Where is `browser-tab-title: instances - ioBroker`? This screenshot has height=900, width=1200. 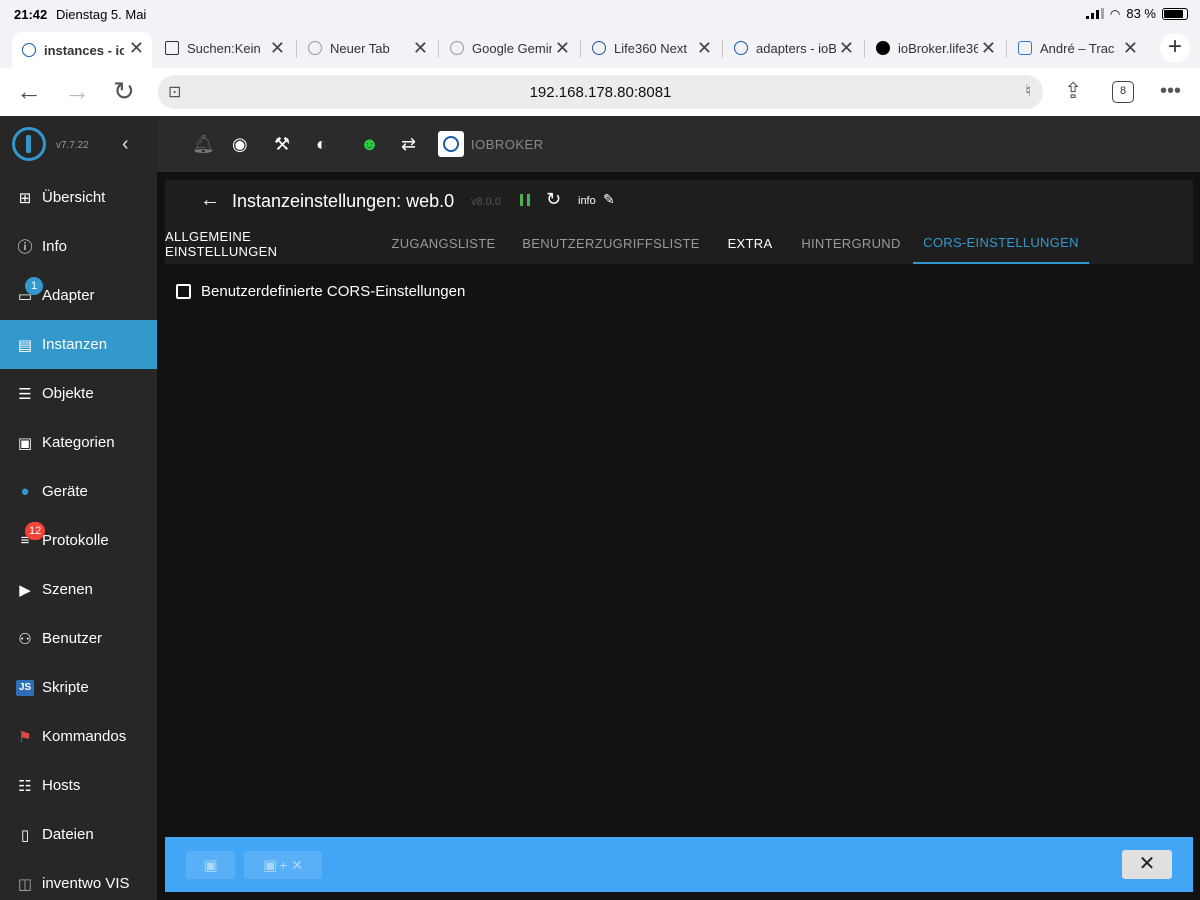
browser-tab-title: instances - ioBroker is located at coordinates (84, 50).